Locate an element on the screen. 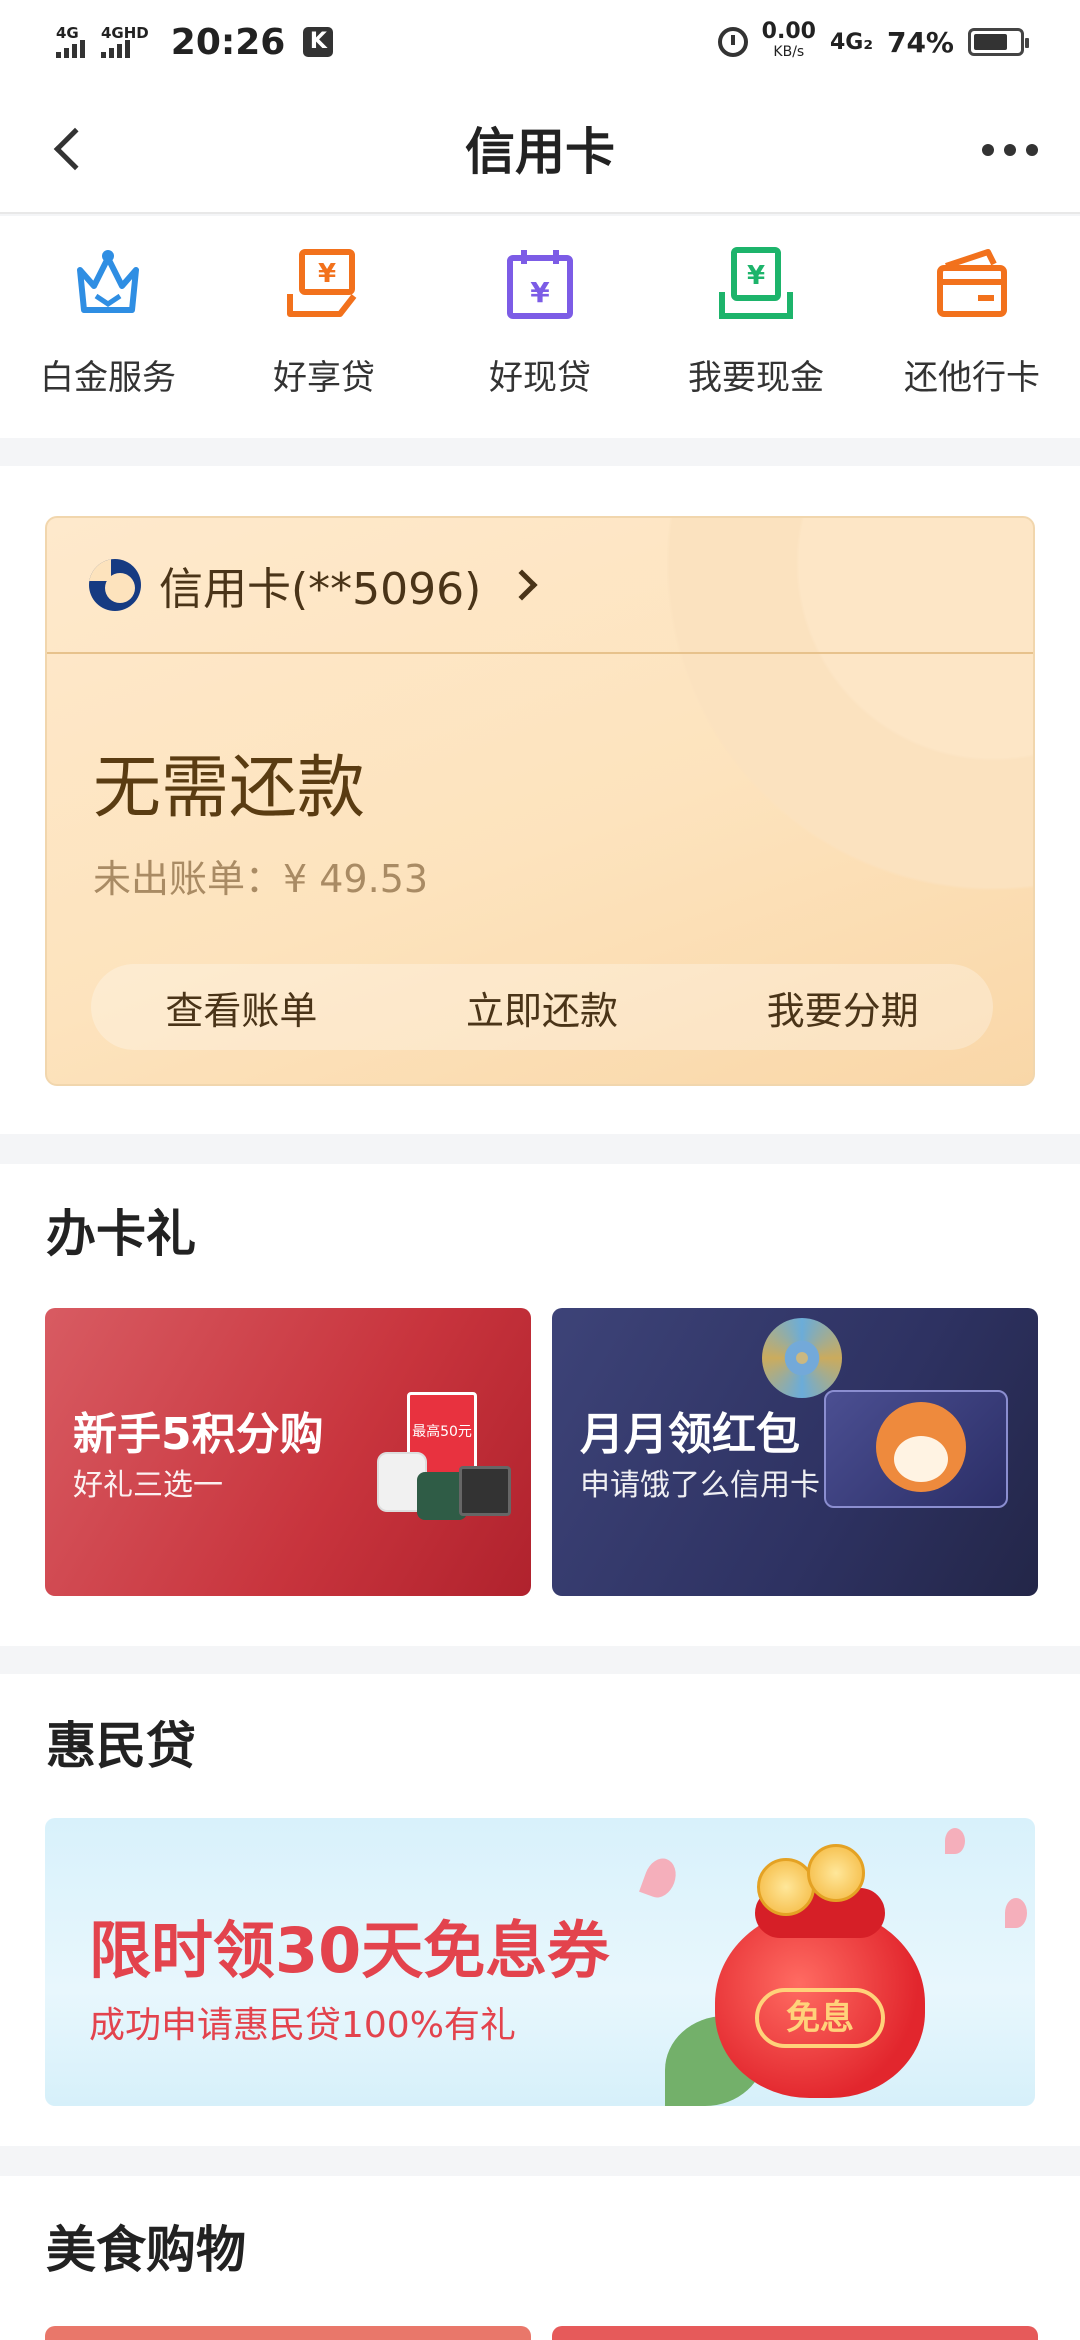 Image resolution: width=1080 pixels, height=2340 pixels. battery-fill is located at coordinates (990, 42).